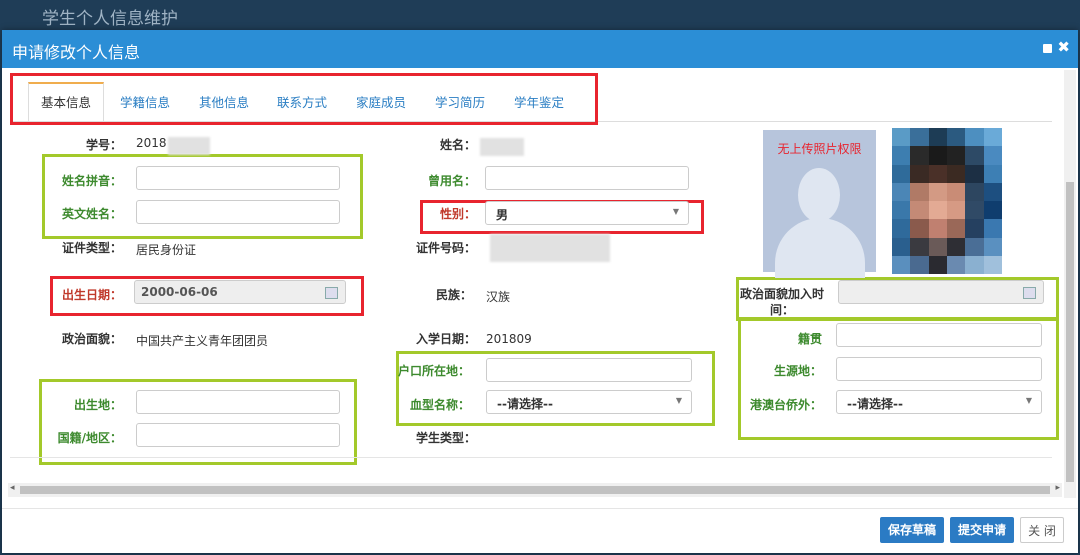 The width and height of the screenshot is (1080, 555). I want to click on birth-place-label: 出生地：, so click(97, 405).